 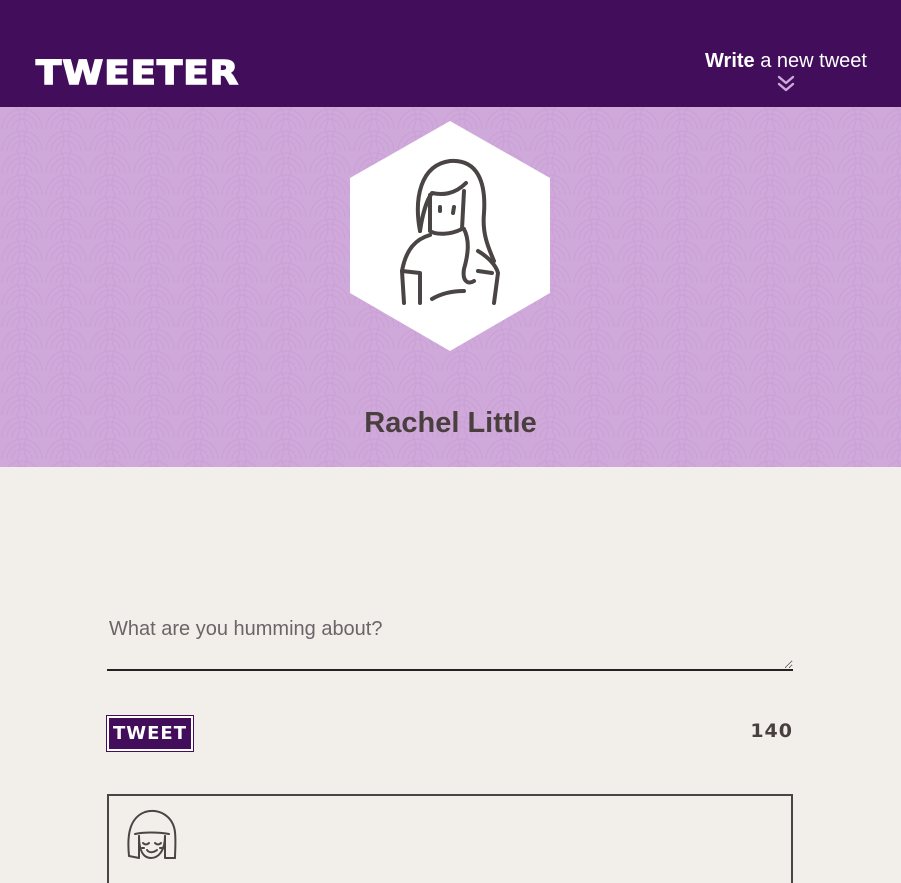 I want to click on smiling-face-avatar-icon, so click(x=152, y=834).